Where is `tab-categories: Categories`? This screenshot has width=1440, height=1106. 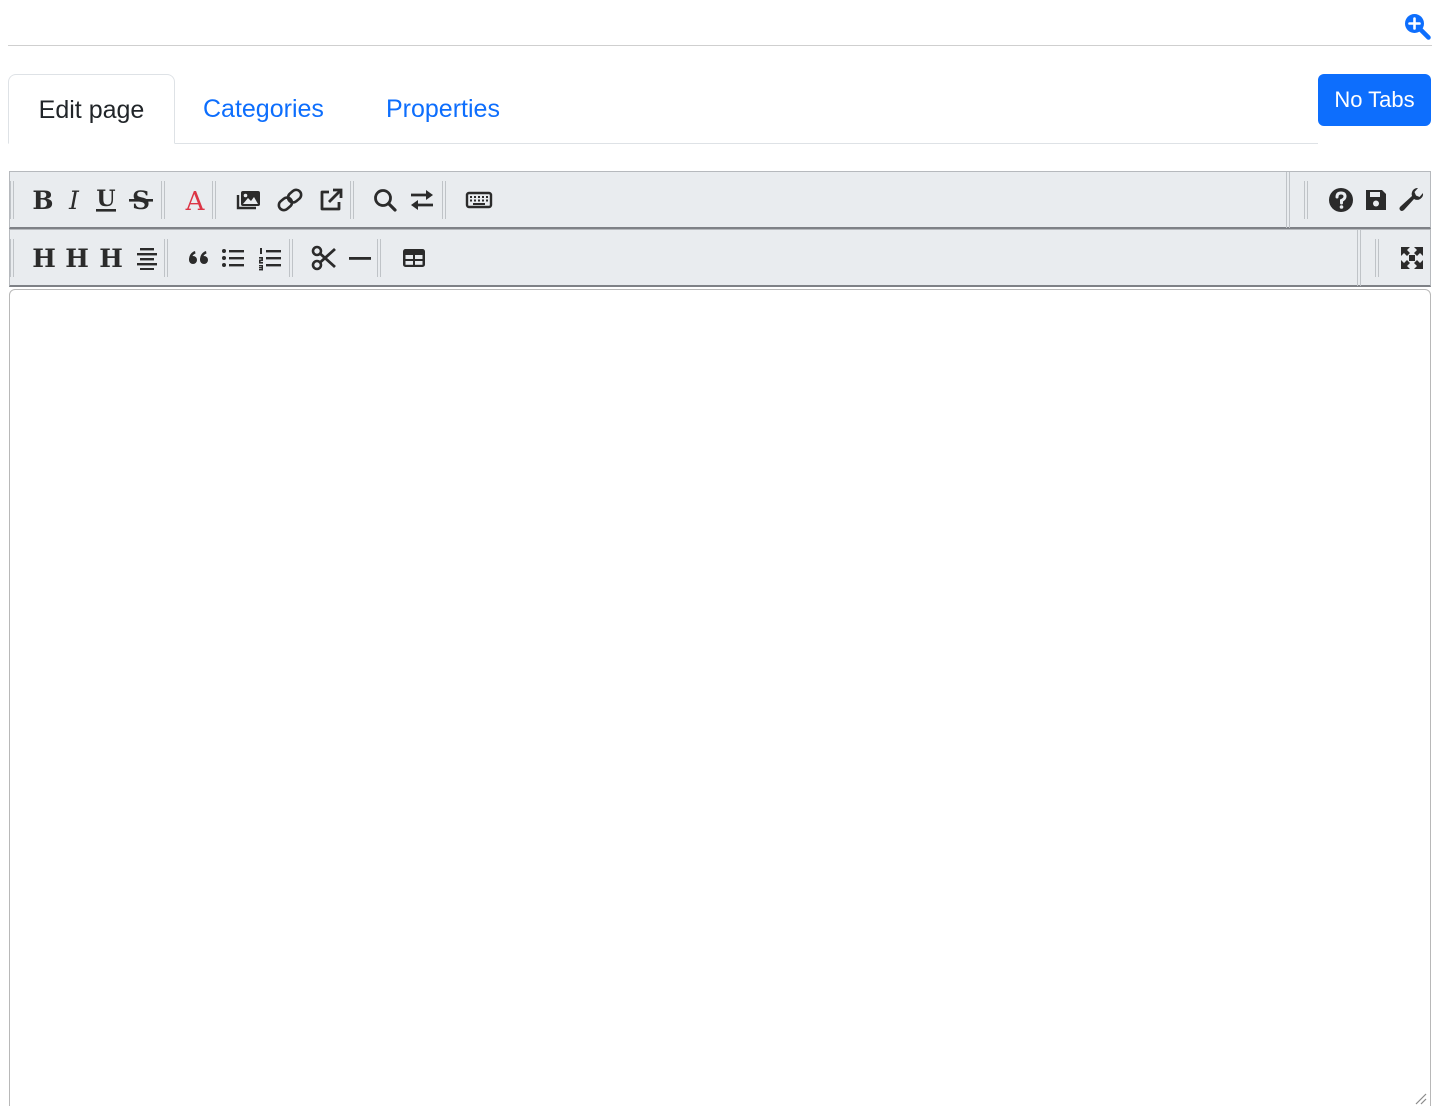 tab-categories: Categories is located at coordinates (263, 109).